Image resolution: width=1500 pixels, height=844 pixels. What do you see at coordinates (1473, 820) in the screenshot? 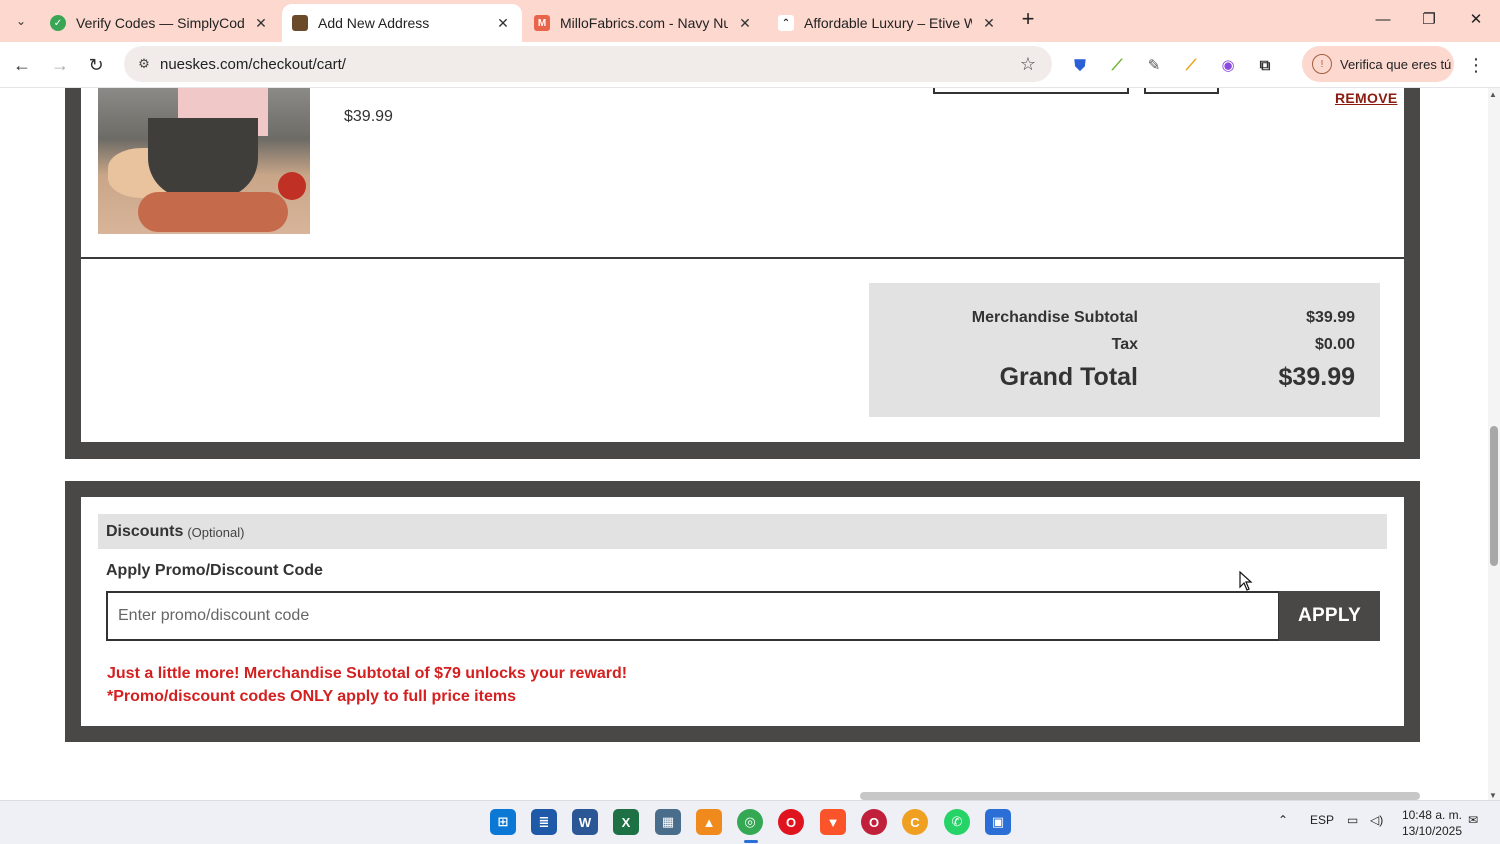
I see `notifications-icon: ✉` at bounding box center [1473, 820].